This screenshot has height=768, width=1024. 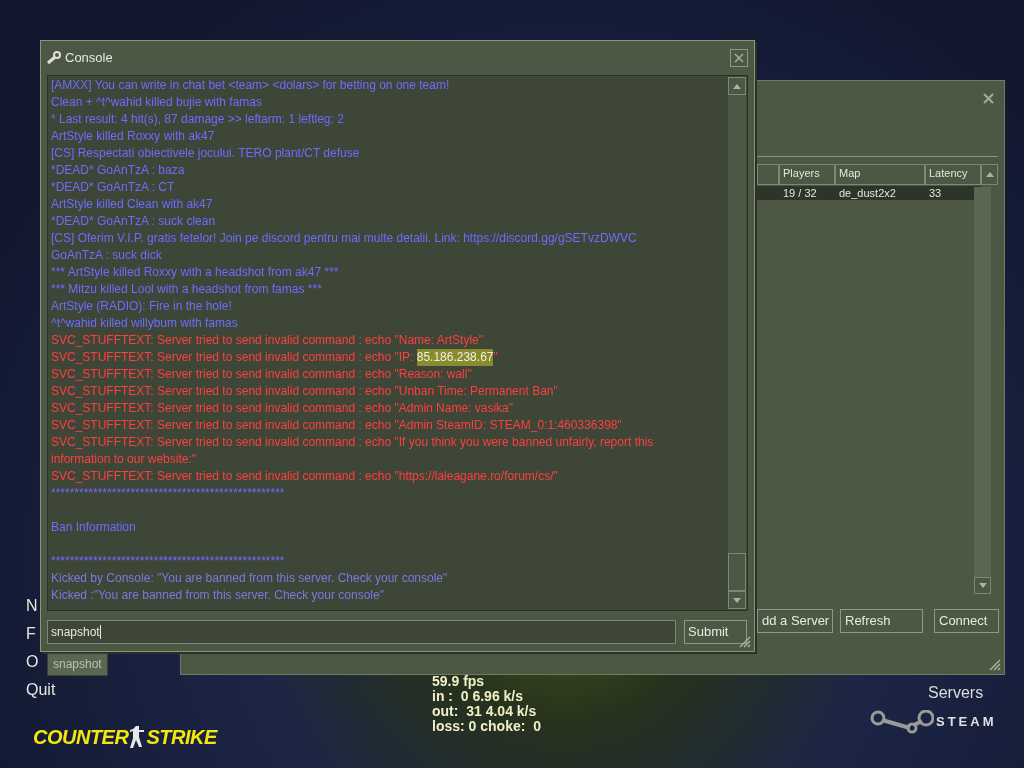 I want to click on table-cell-text: 33, so click(x=935, y=193).